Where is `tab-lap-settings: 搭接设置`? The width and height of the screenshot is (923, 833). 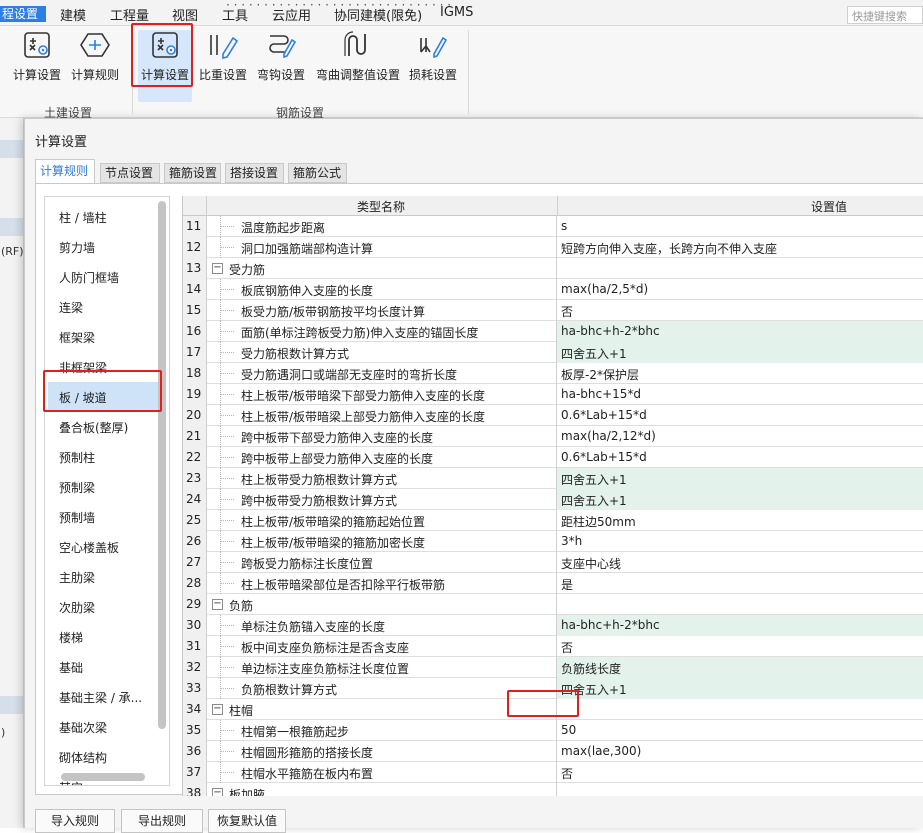
tab-lap-settings: 搭接设置 is located at coordinates (254, 173).